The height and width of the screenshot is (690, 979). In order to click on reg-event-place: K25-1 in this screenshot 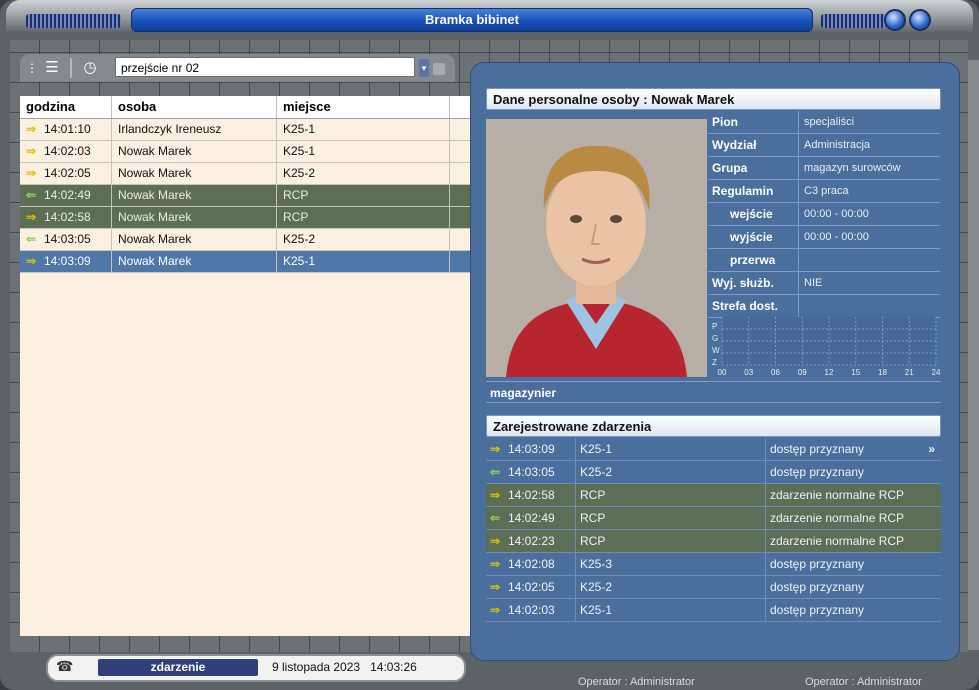, I will do `click(671, 610)`.